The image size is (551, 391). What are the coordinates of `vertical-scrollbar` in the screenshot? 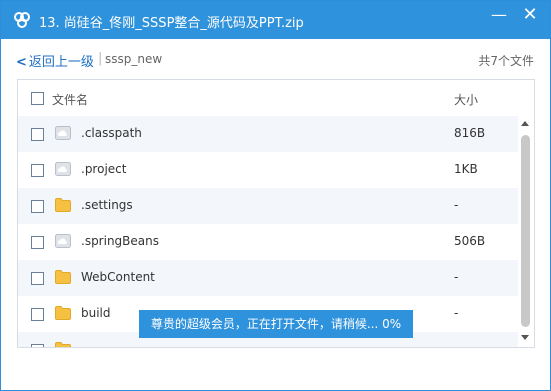 It's located at (525, 232).